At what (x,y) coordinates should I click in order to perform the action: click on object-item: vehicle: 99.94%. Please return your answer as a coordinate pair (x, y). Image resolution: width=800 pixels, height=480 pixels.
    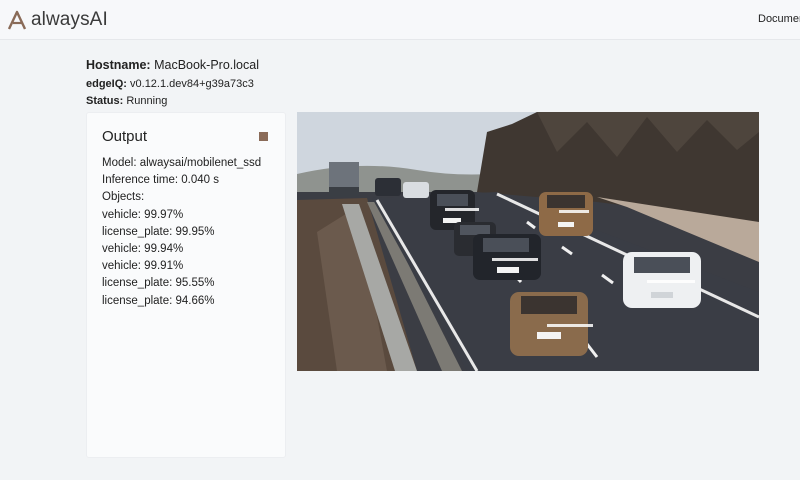
    Looking at the image, I should click on (143, 249).